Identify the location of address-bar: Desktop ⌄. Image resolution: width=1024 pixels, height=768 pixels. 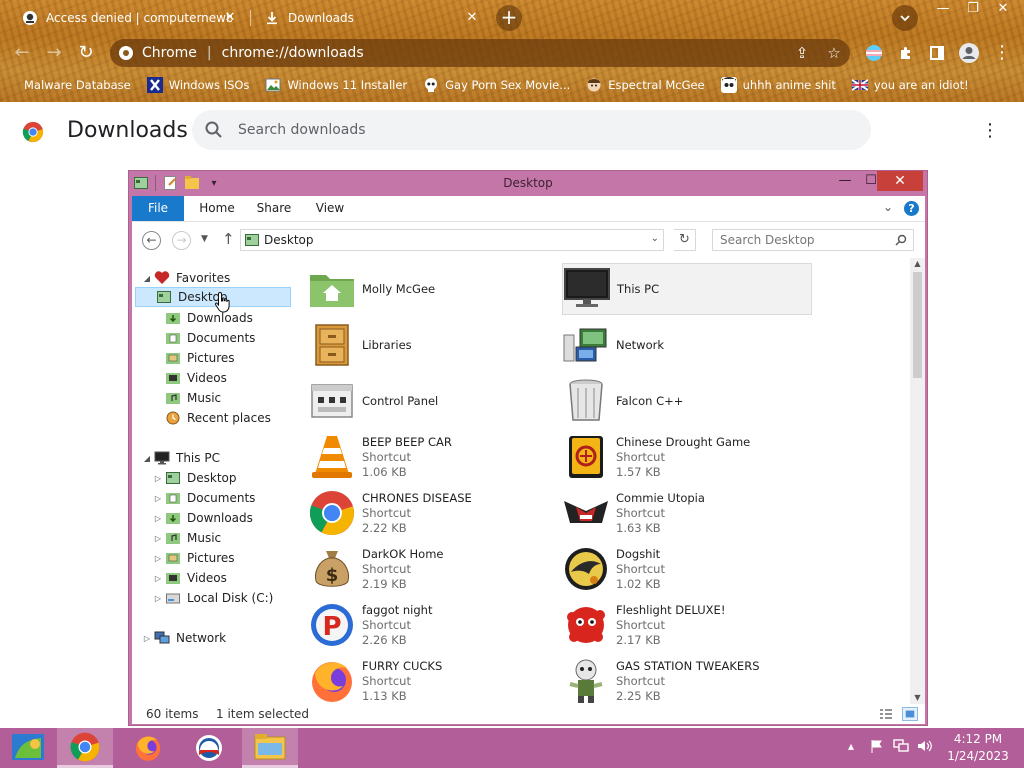
(452, 240).